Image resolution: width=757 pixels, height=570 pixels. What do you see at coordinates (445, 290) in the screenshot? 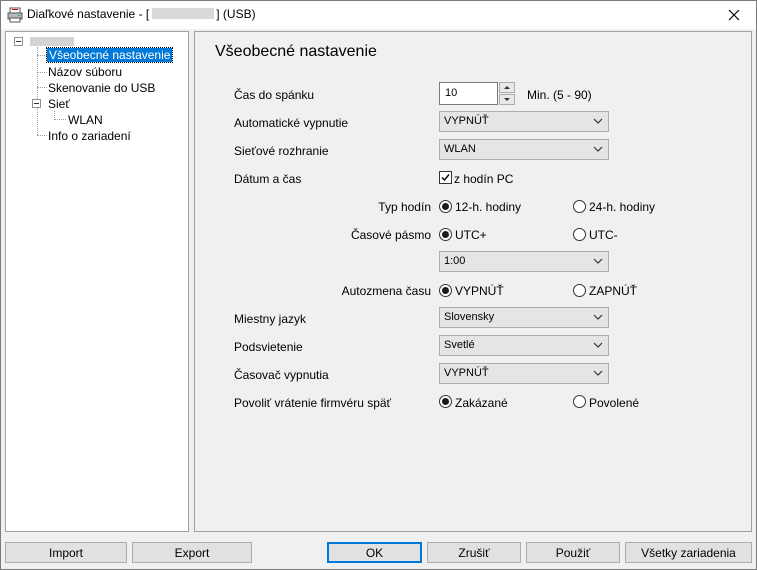
I see `dst-off-radio` at bounding box center [445, 290].